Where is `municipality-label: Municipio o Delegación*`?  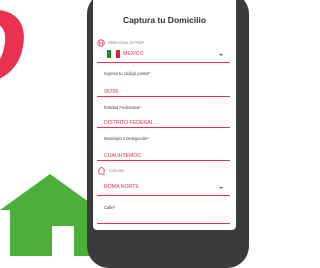 municipality-label: Municipio o Delegación* is located at coordinates (126, 138).